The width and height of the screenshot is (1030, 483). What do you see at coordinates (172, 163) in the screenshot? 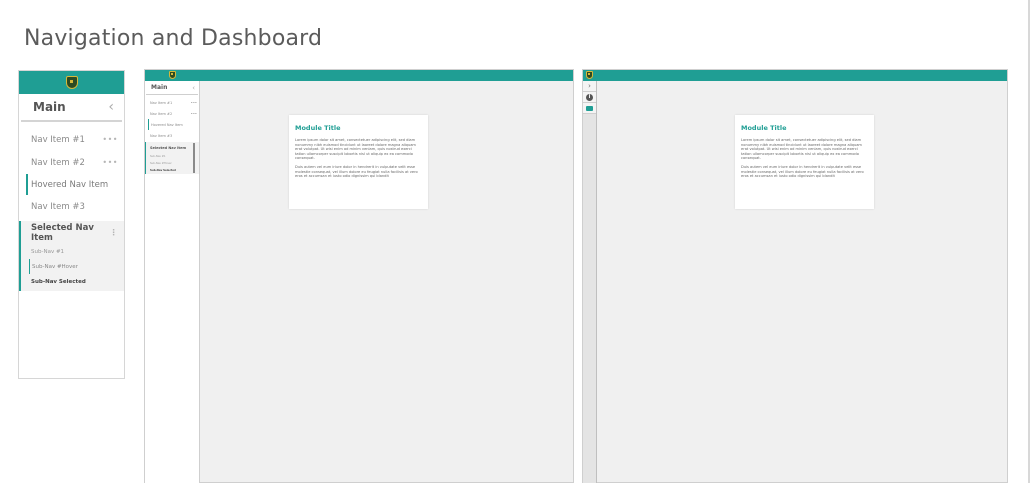
I see `mini-sub-nav-hover: Sub-Nav #Hover` at bounding box center [172, 163].